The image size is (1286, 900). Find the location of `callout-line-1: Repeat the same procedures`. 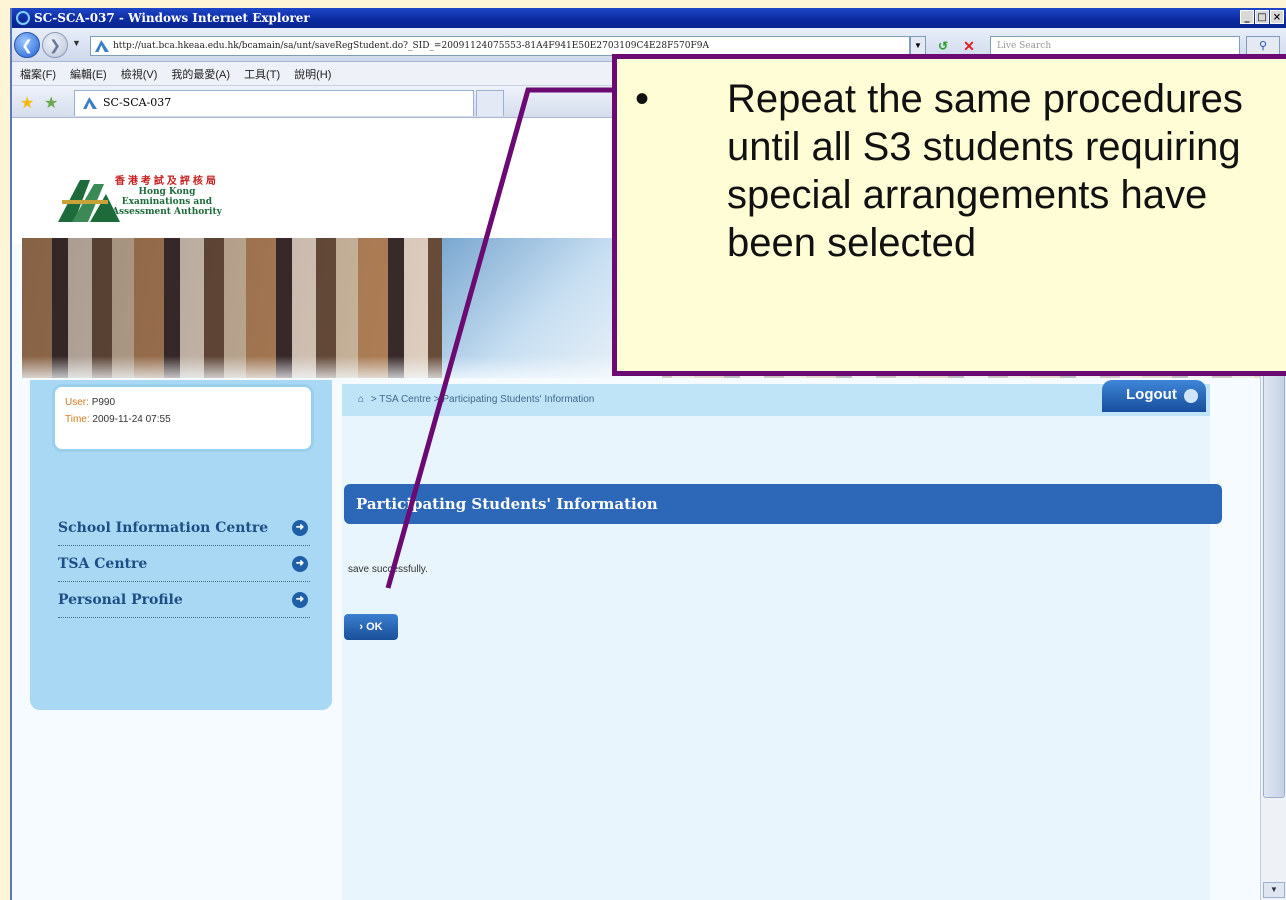

callout-line-1: Repeat the same procedures is located at coordinates (985, 99).